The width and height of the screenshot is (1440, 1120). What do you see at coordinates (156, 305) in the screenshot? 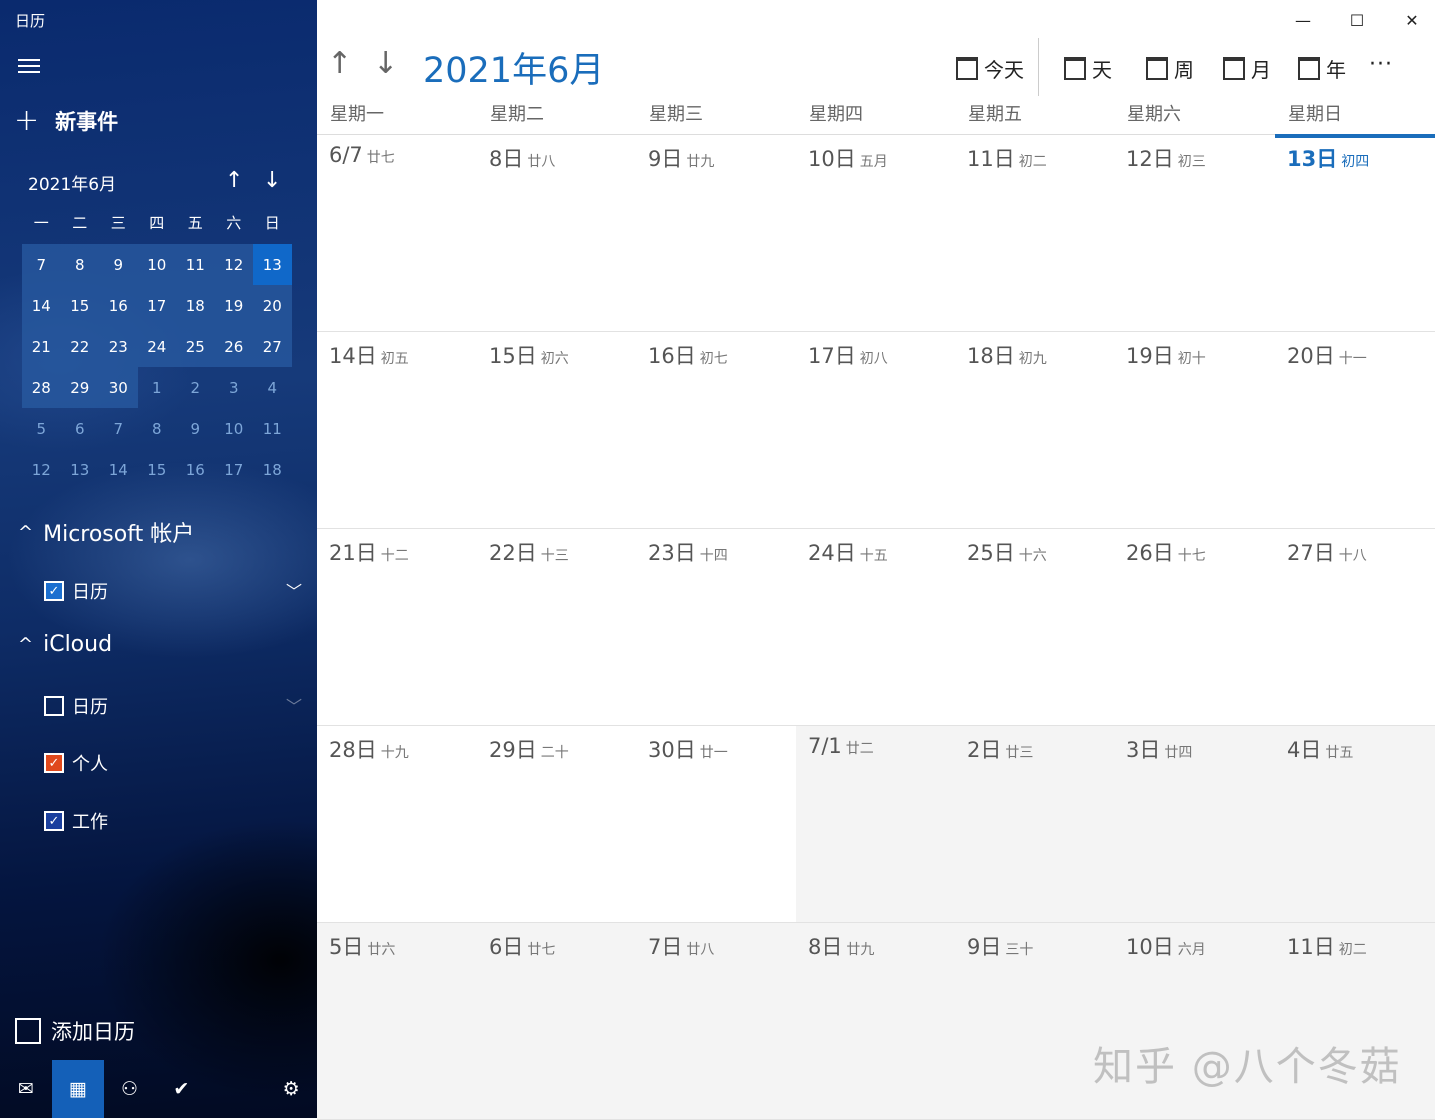
I see `mini-day-cell: 17` at bounding box center [156, 305].